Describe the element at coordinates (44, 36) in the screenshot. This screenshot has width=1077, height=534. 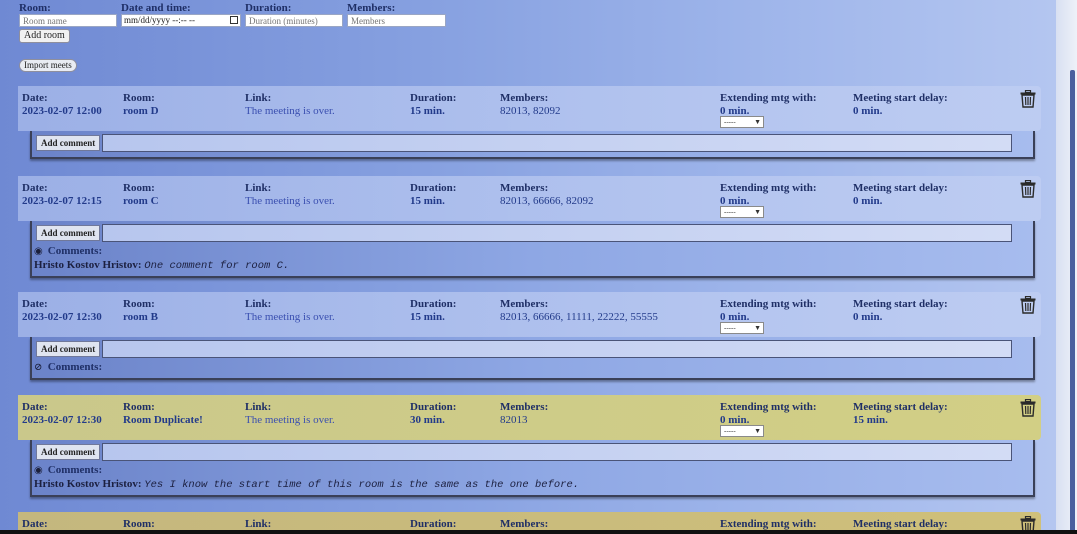
I see `add-room-button: Add room` at that location.